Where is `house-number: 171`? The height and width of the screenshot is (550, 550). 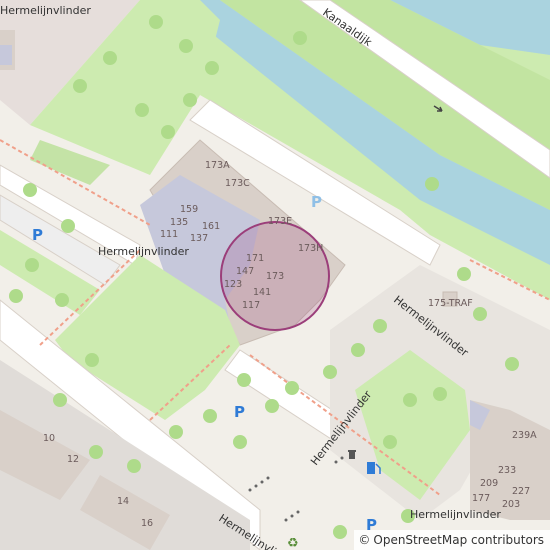
house-number: 171 is located at coordinates (255, 258).